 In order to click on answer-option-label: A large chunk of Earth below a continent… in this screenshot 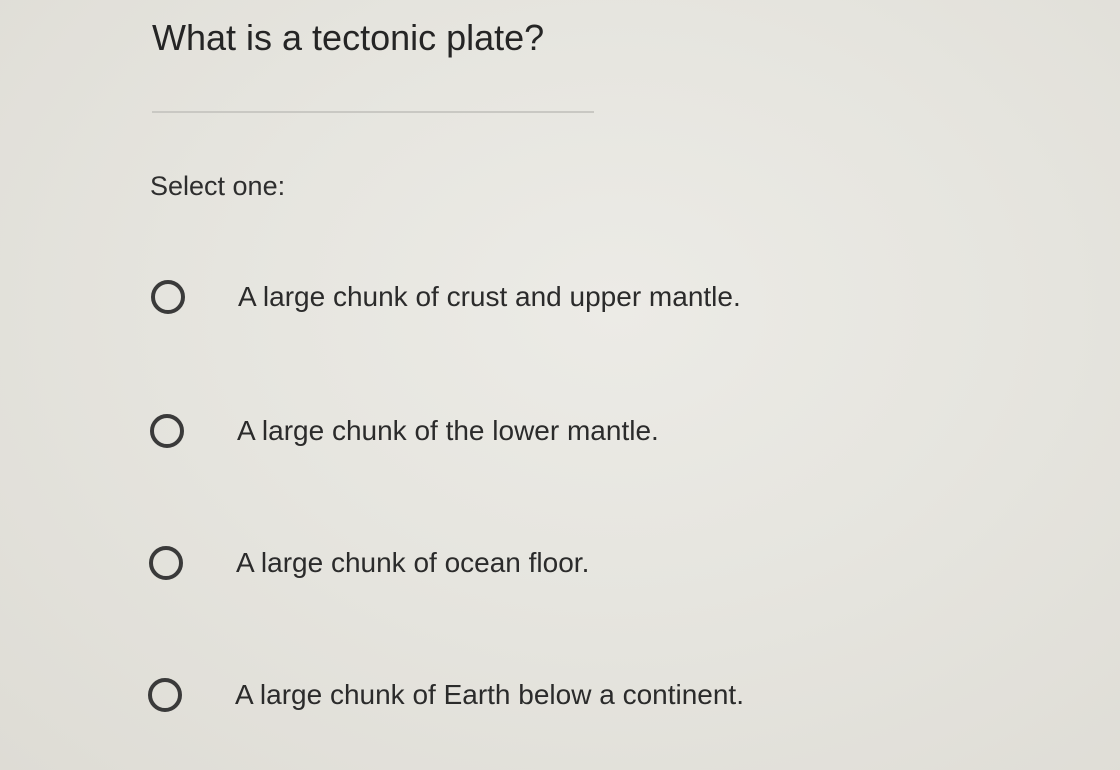, I will do `click(489, 695)`.